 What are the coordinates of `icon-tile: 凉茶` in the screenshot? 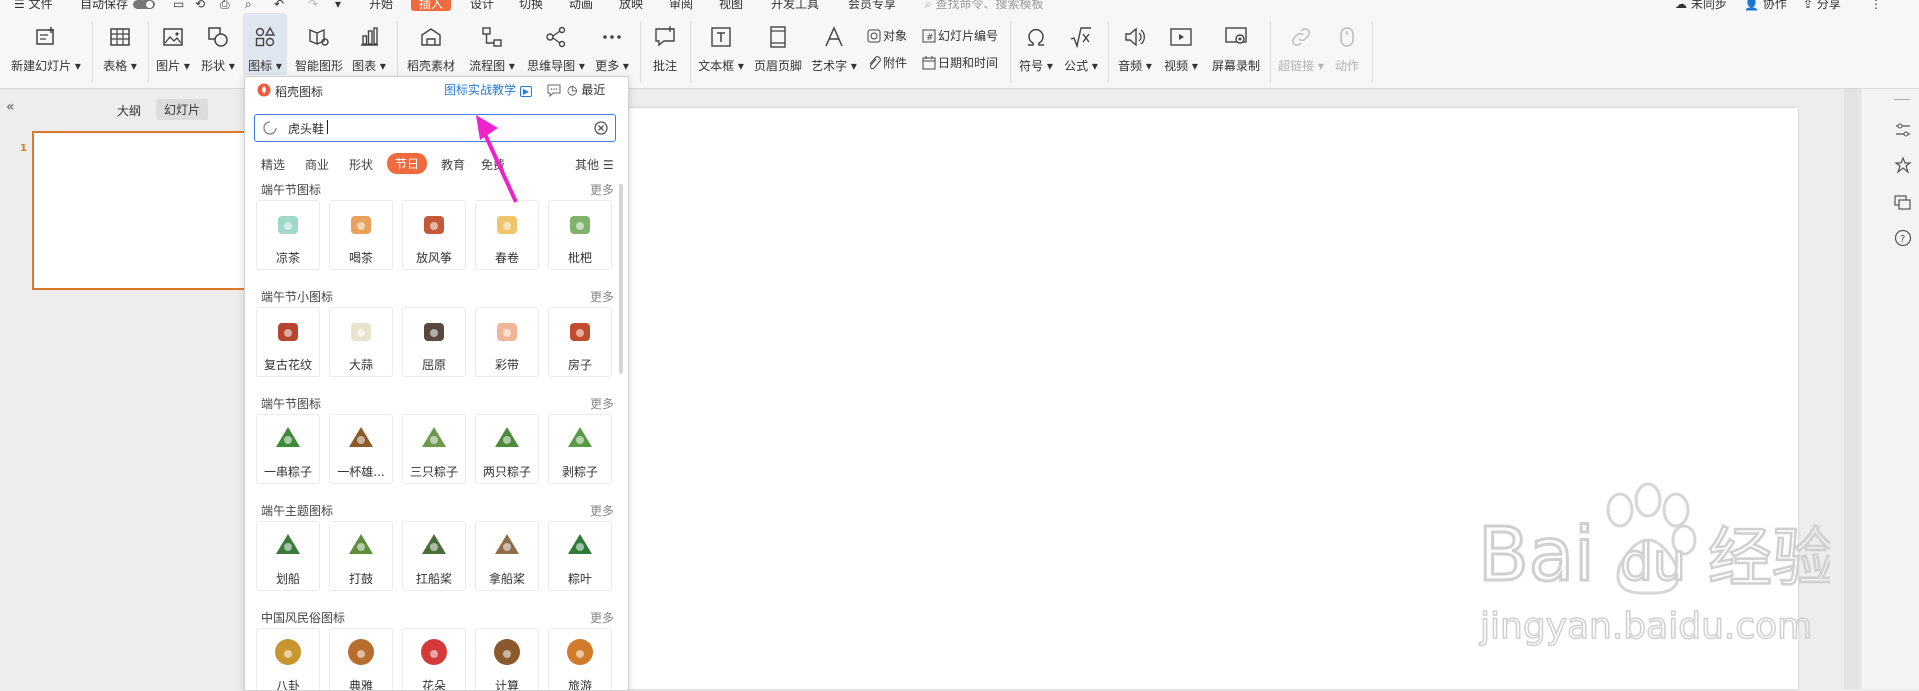 It's located at (288, 235).